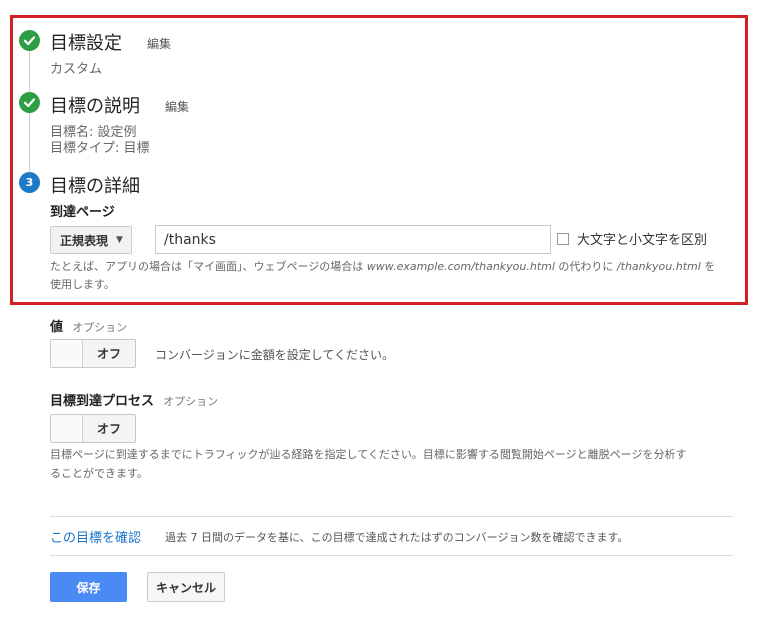 Image resolution: width=765 pixels, height=623 pixels. What do you see at coordinates (275, 355) in the screenshot?
I see `value-description: コンバージョンに金額を設定してください。` at bounding box center [275, 355].